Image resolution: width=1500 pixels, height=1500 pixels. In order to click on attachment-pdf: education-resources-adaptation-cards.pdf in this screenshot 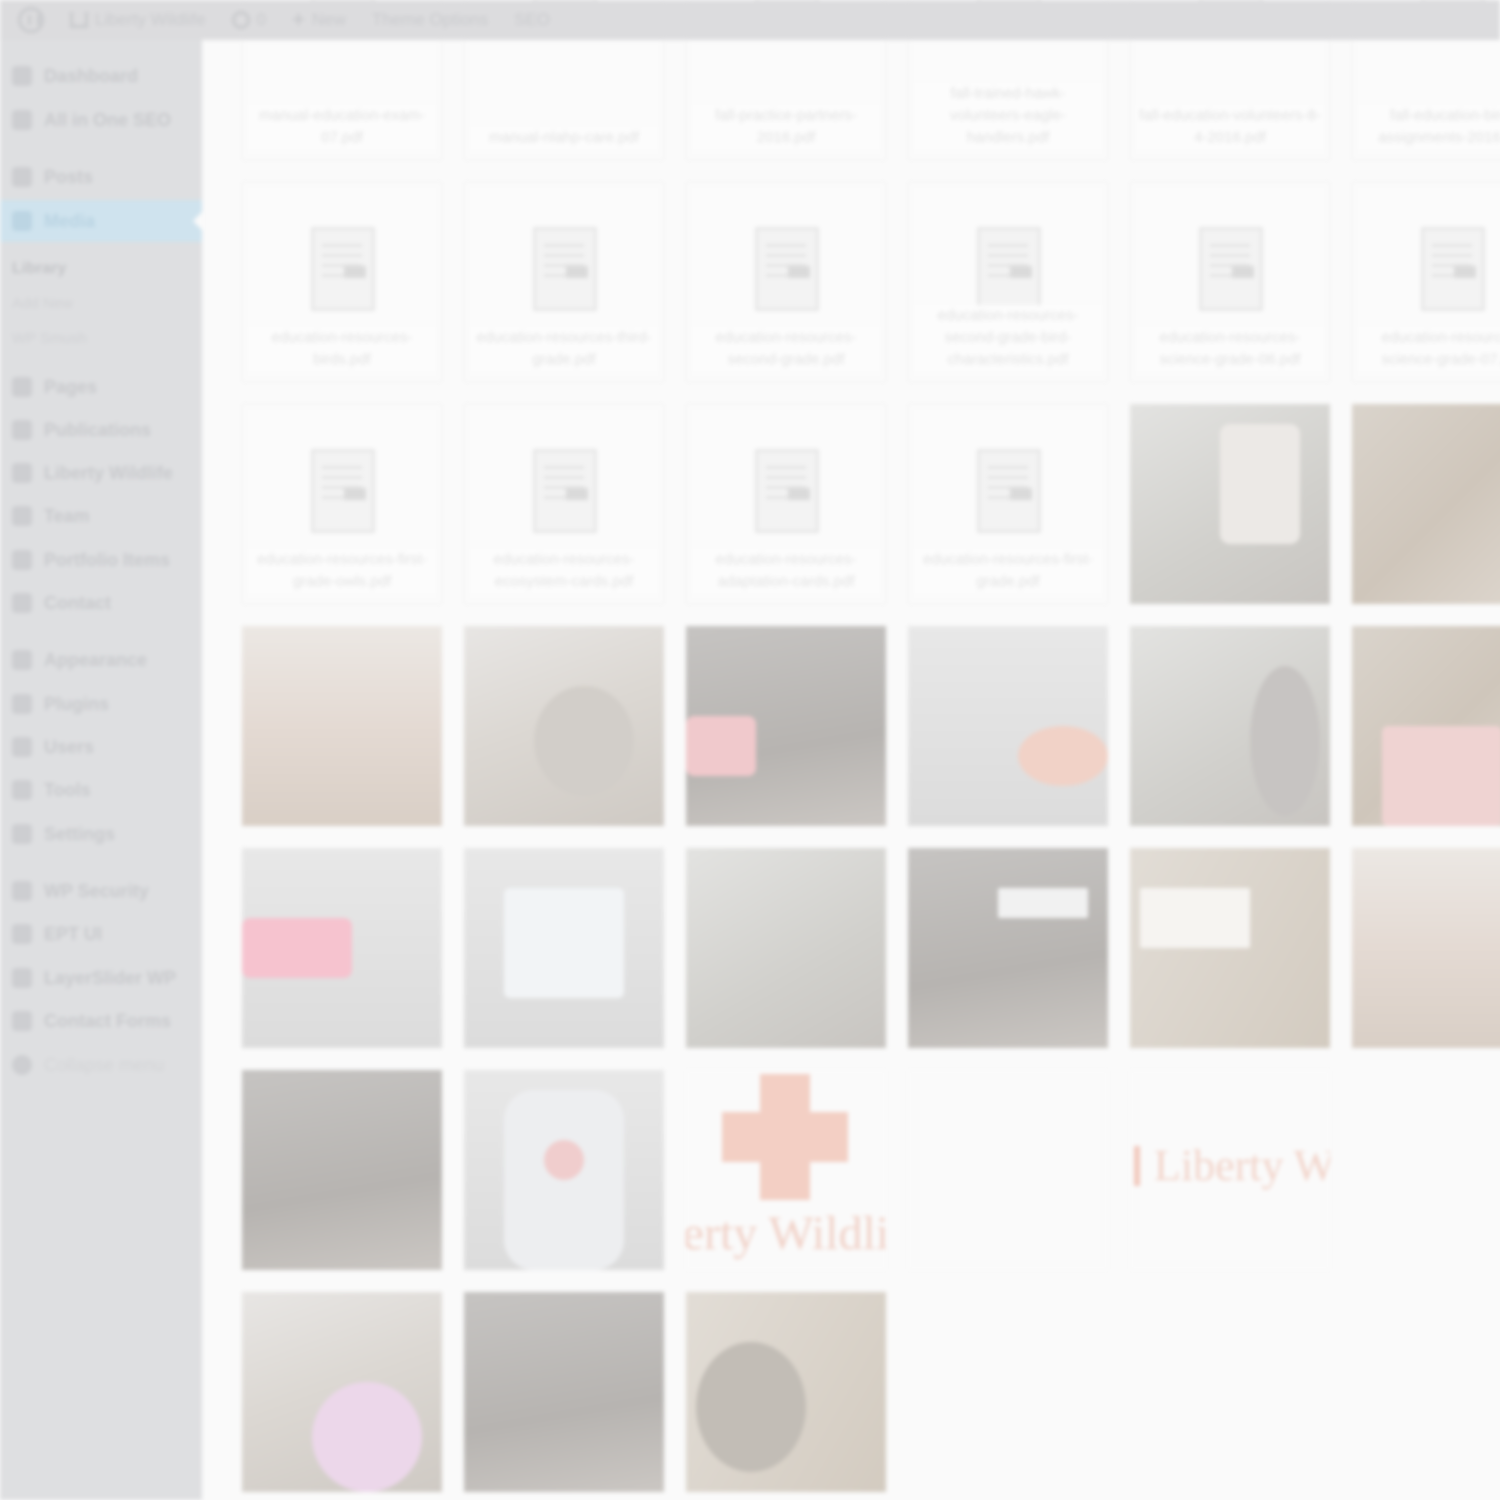, I will do `click(786, 504)`.